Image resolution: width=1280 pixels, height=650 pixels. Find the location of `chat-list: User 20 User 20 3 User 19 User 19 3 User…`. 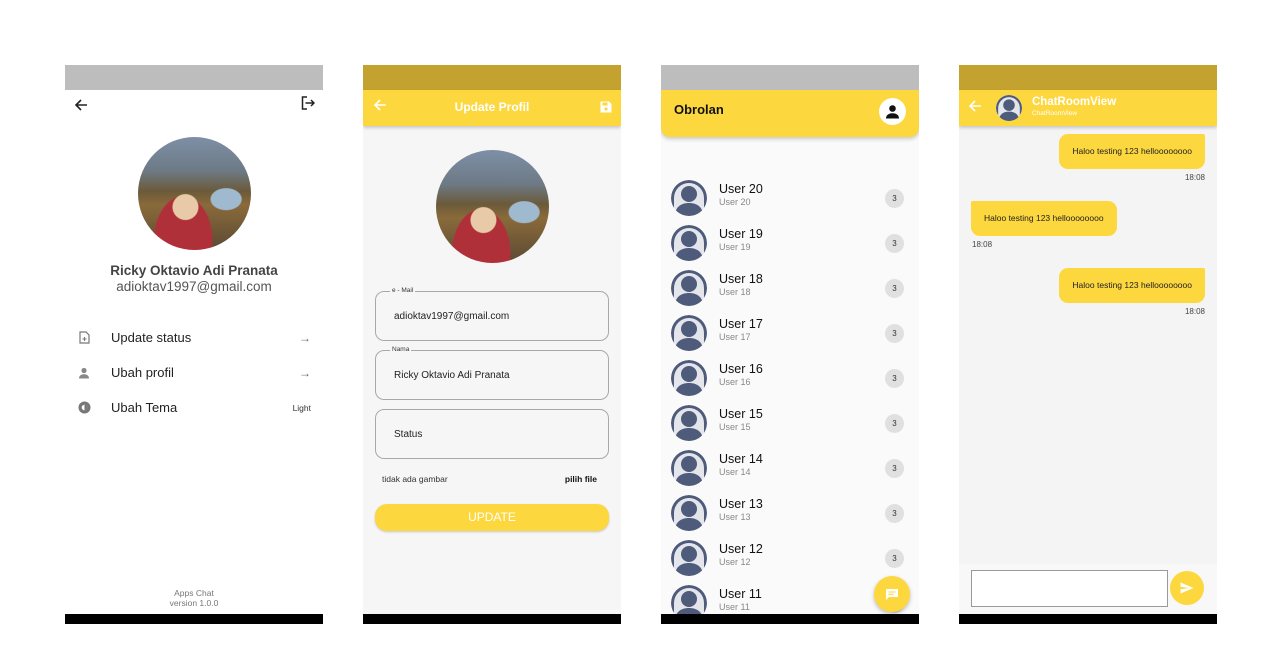

chat-list: User 20 User 20 3 User 19 User 19 3 User… is located at coordinates (790, 401).